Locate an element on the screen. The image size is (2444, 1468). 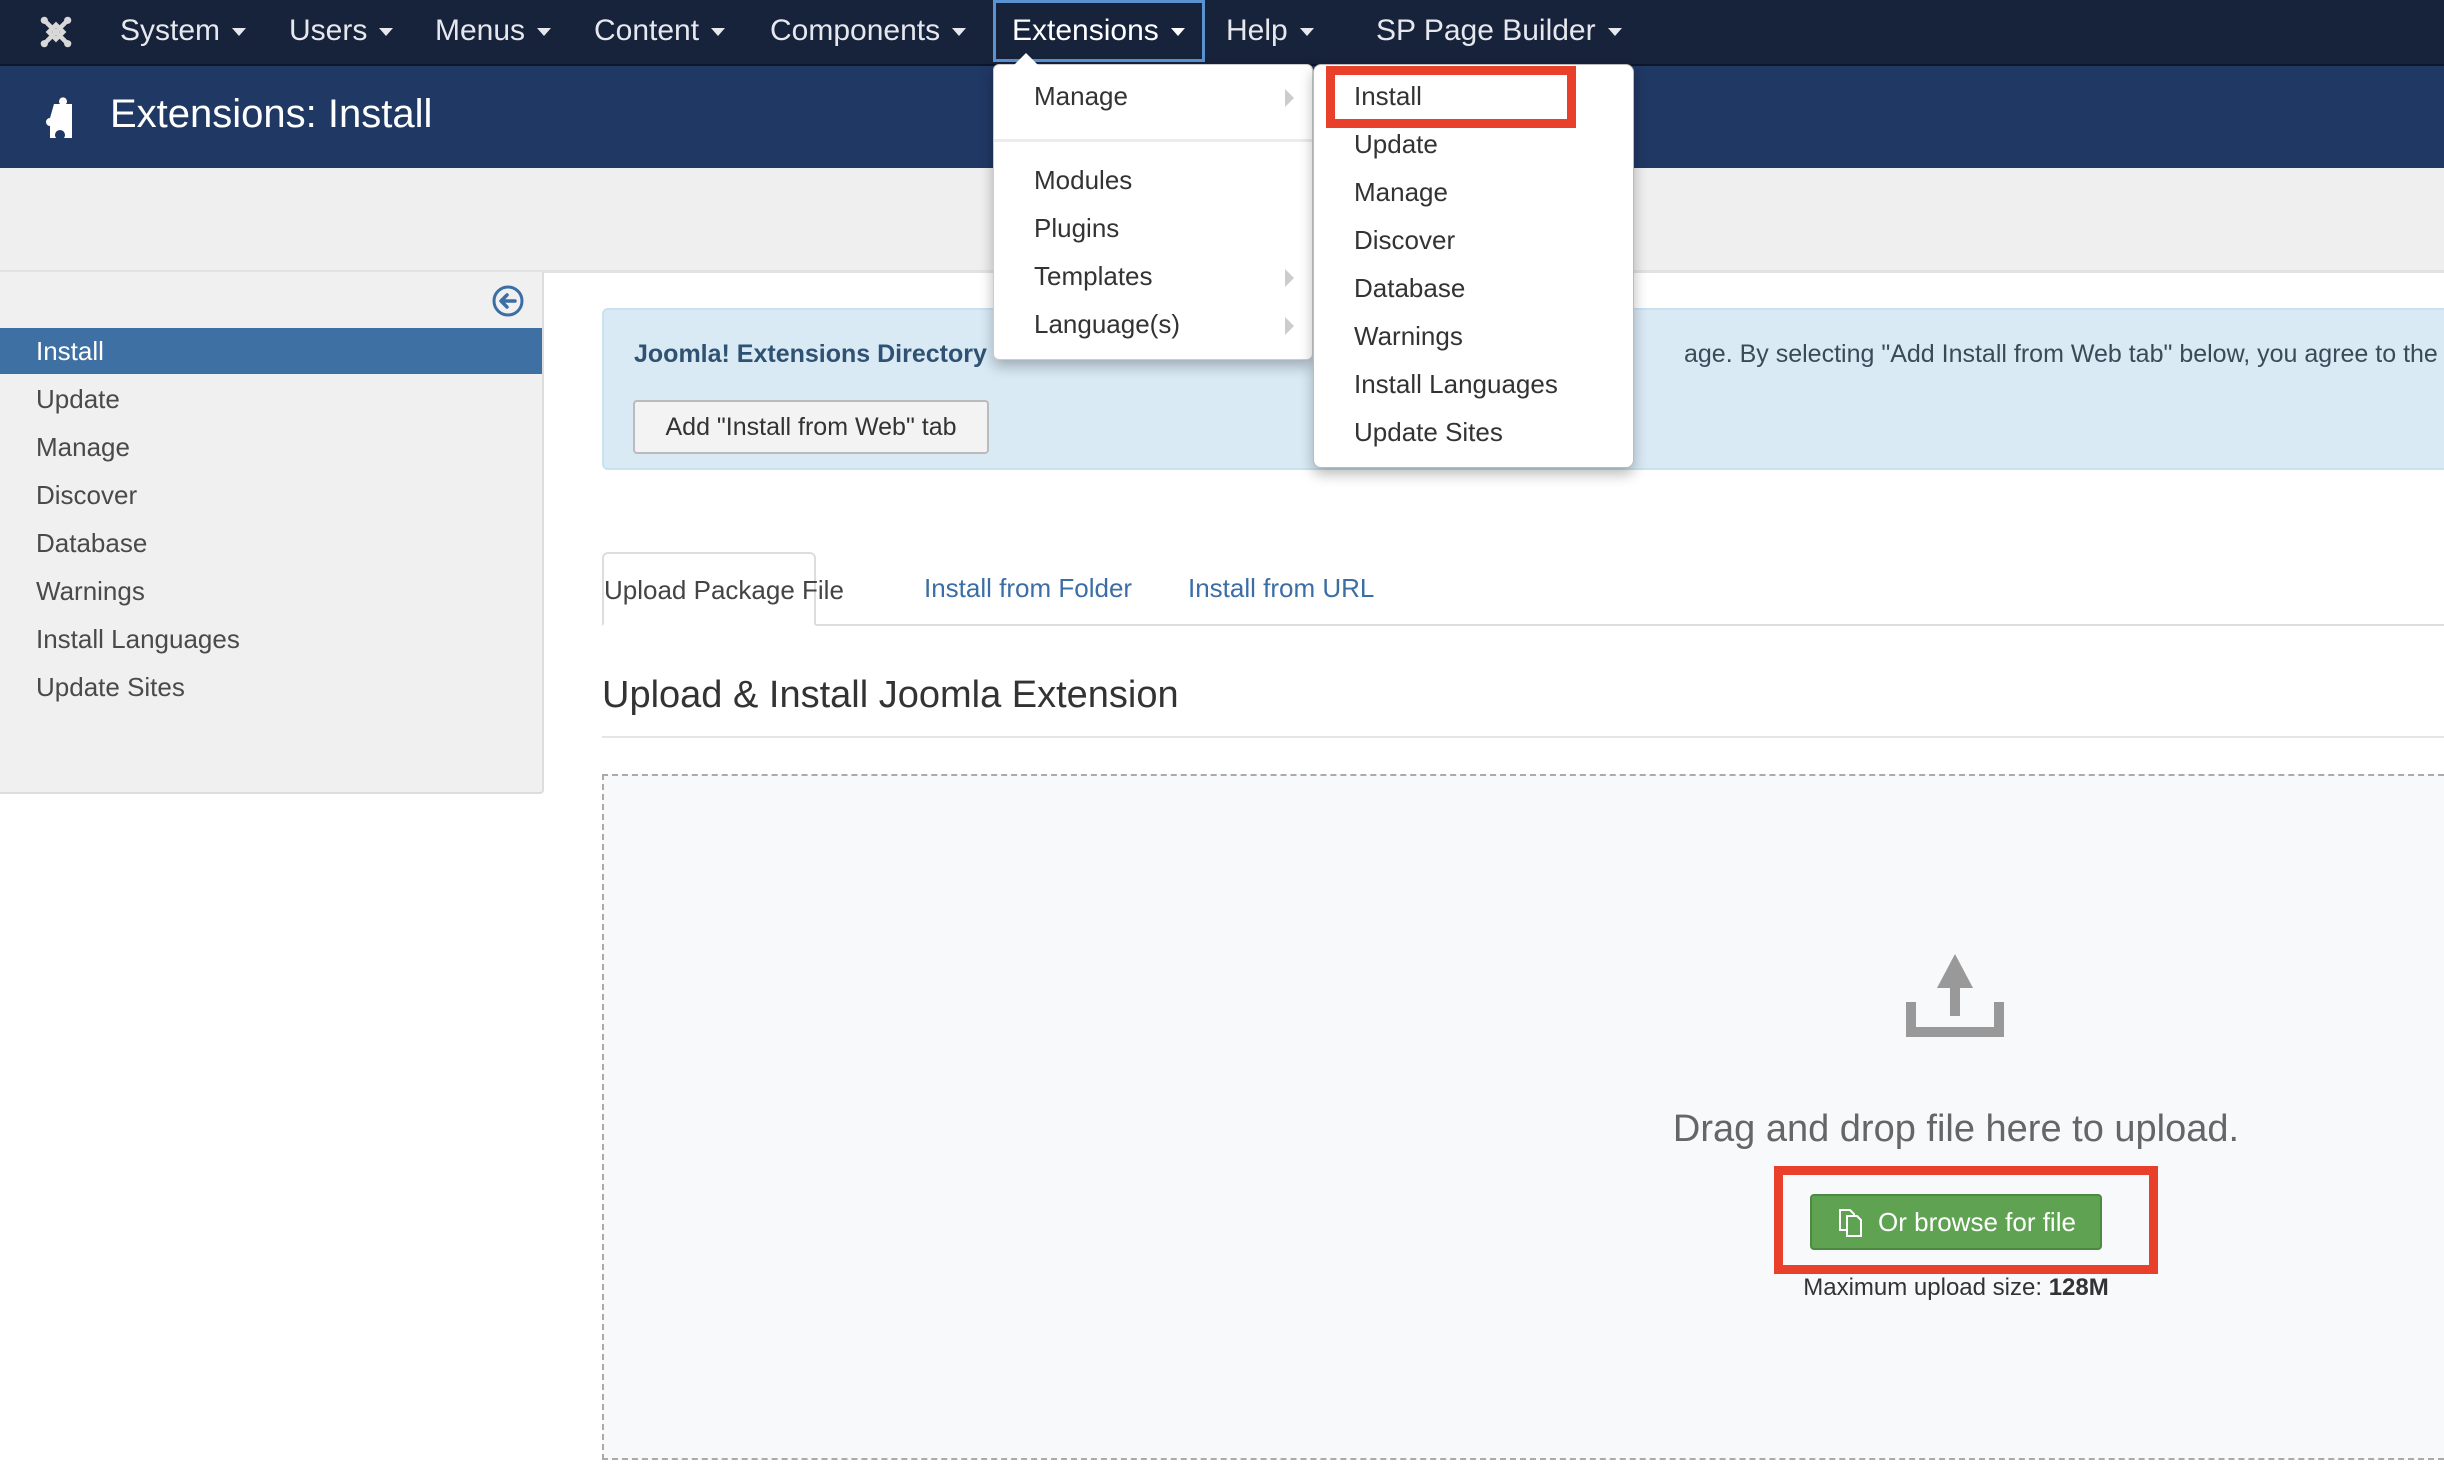
nav-sp-page-builder: SP Page Builder is located at coordinates (1499, 31).